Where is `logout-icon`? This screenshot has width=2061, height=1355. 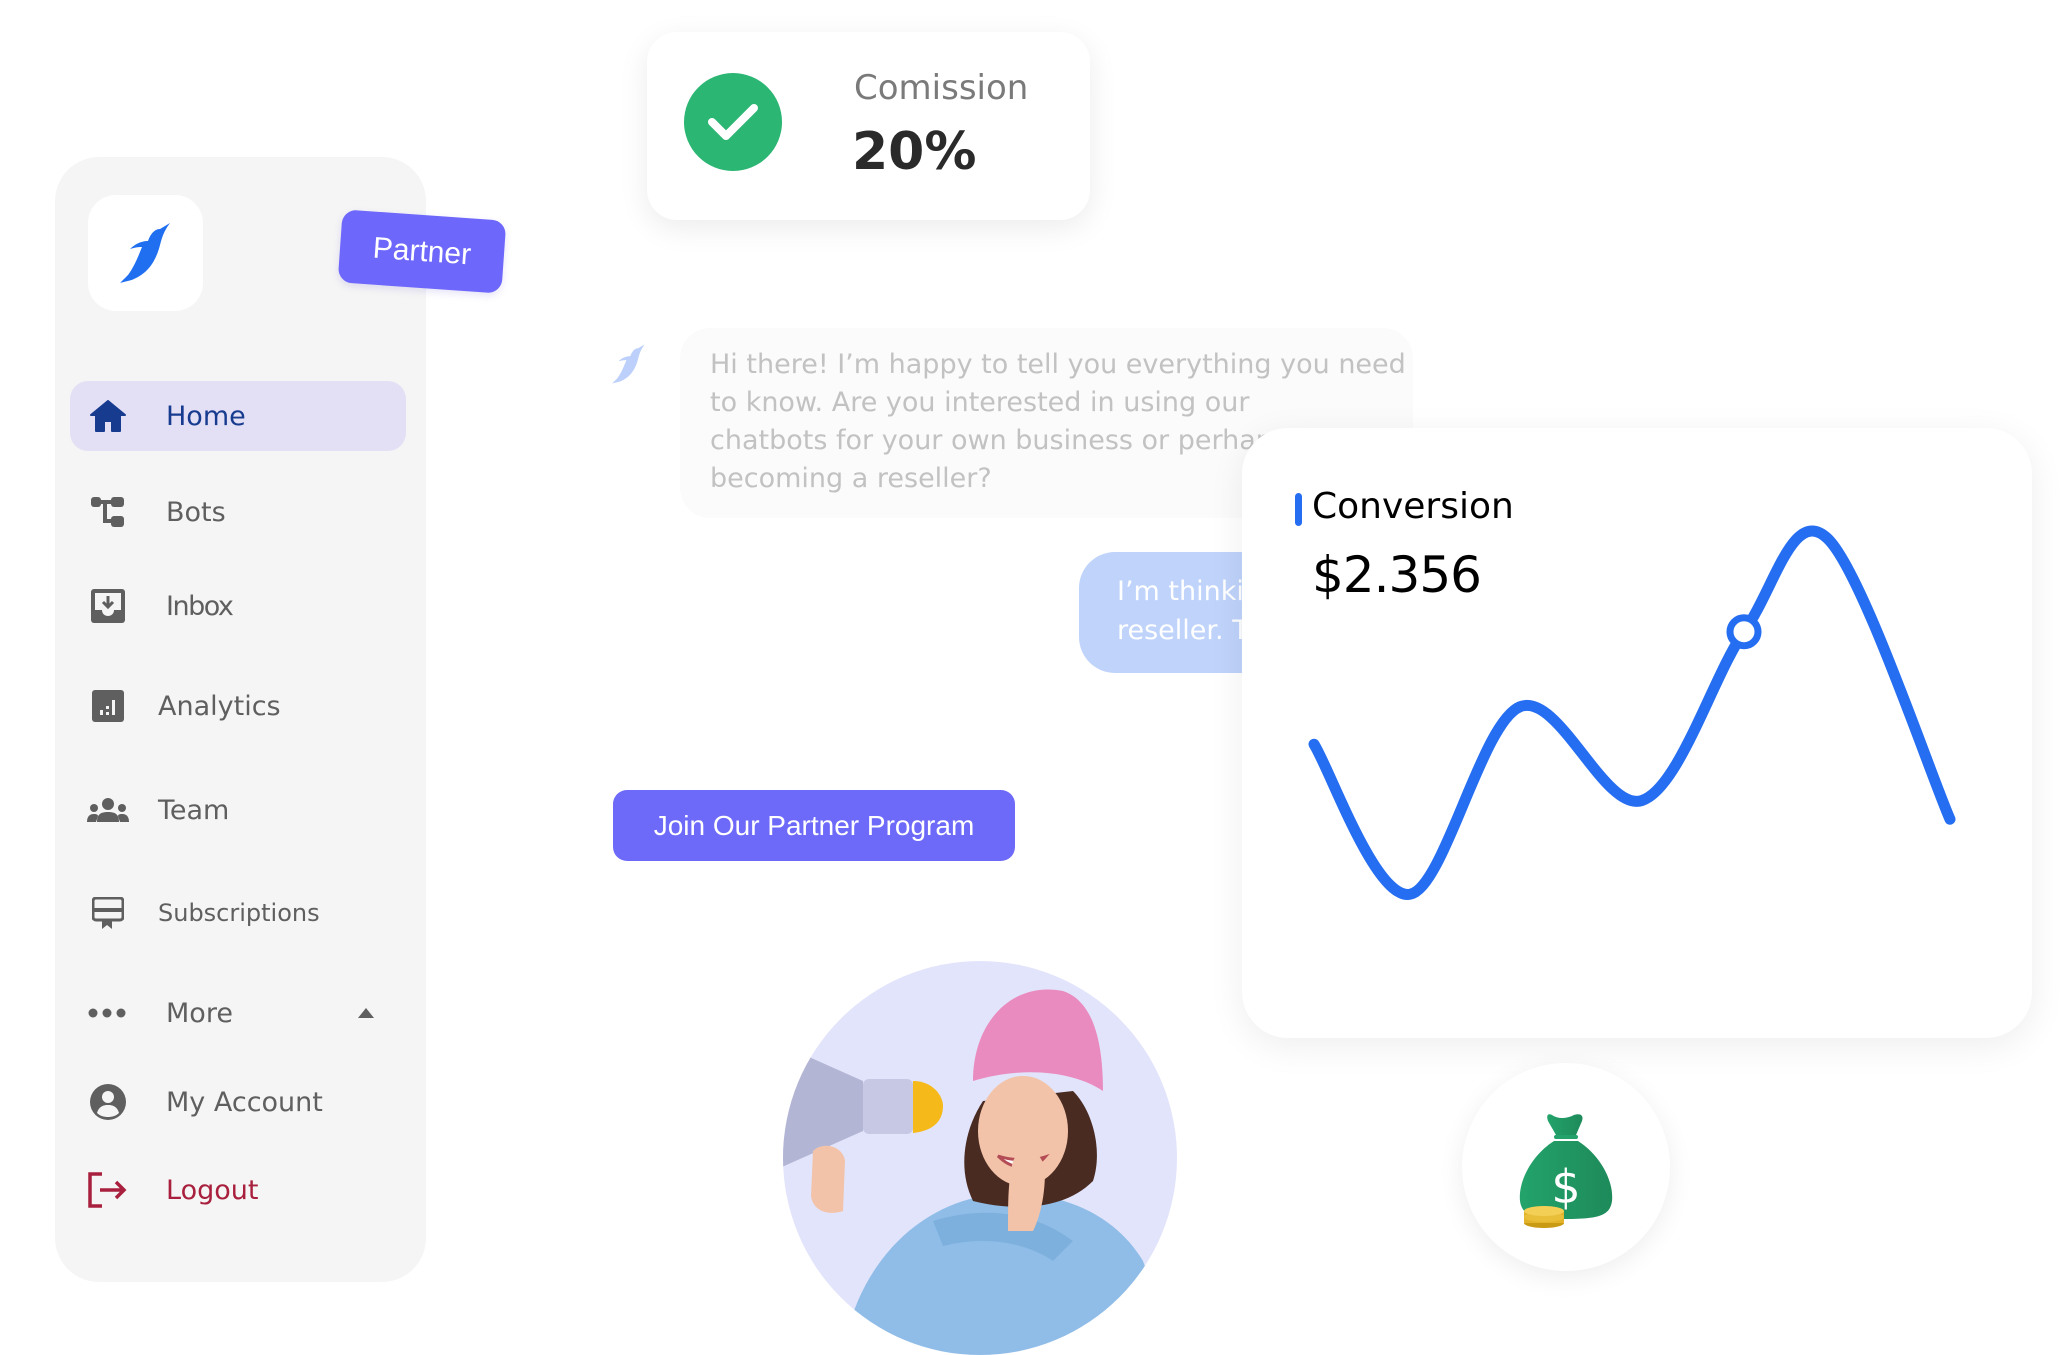 logout-icon is located at coordinates (108, 1190).